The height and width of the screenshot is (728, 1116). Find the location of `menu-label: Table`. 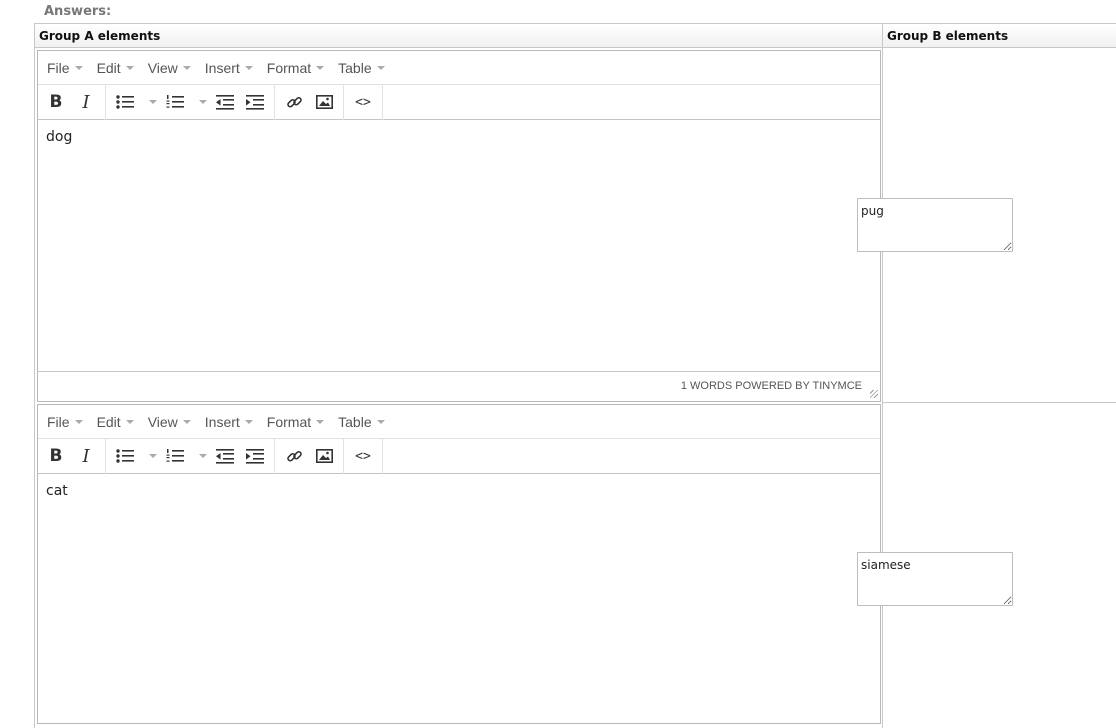

menu-label: Table is located at coordinates (355, 67).